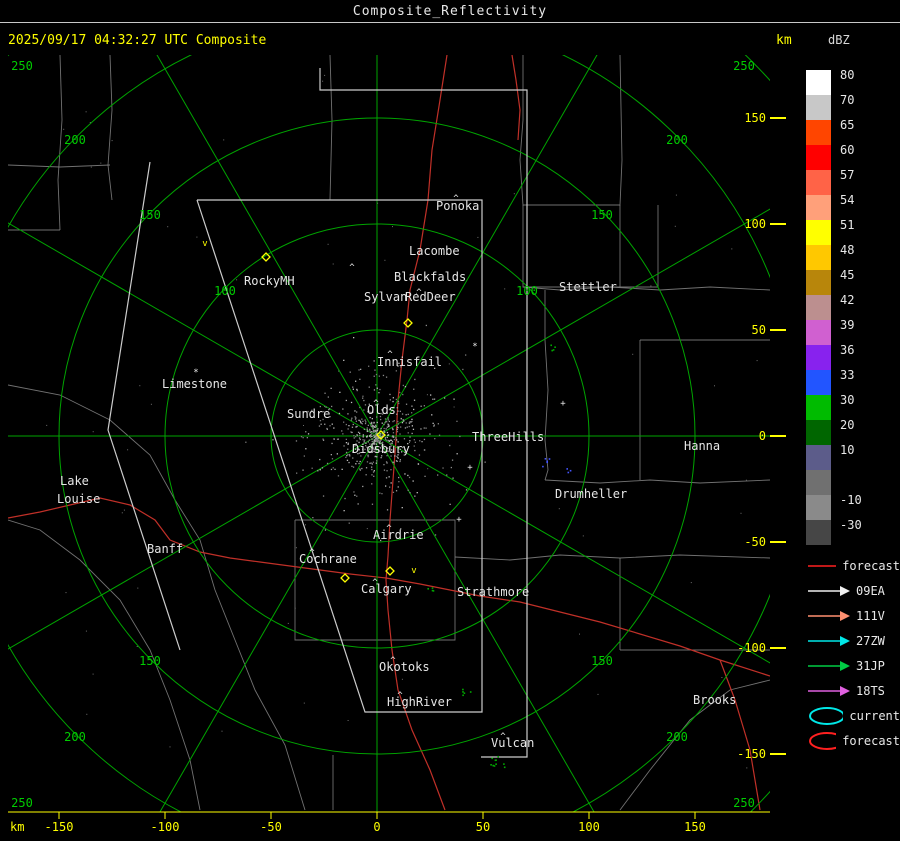 The height and width of the screenshot is (841, 900). I want to click on track-legend-label: forecast, so click(871, 740).